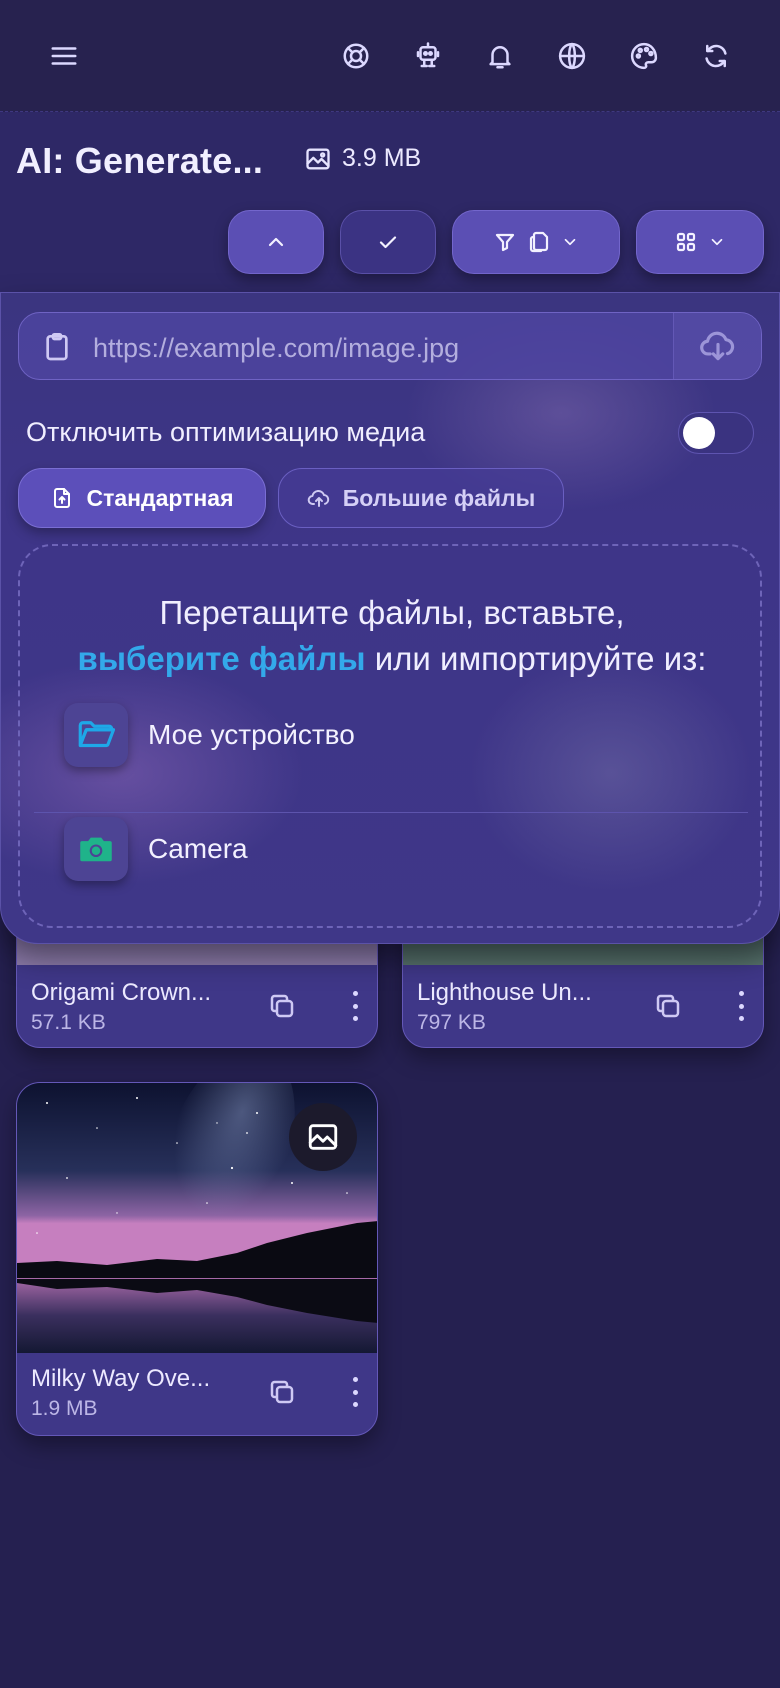 The height and width of the screenshot is (1688, 780). I want to click on grid-icon, so click(686, 242).